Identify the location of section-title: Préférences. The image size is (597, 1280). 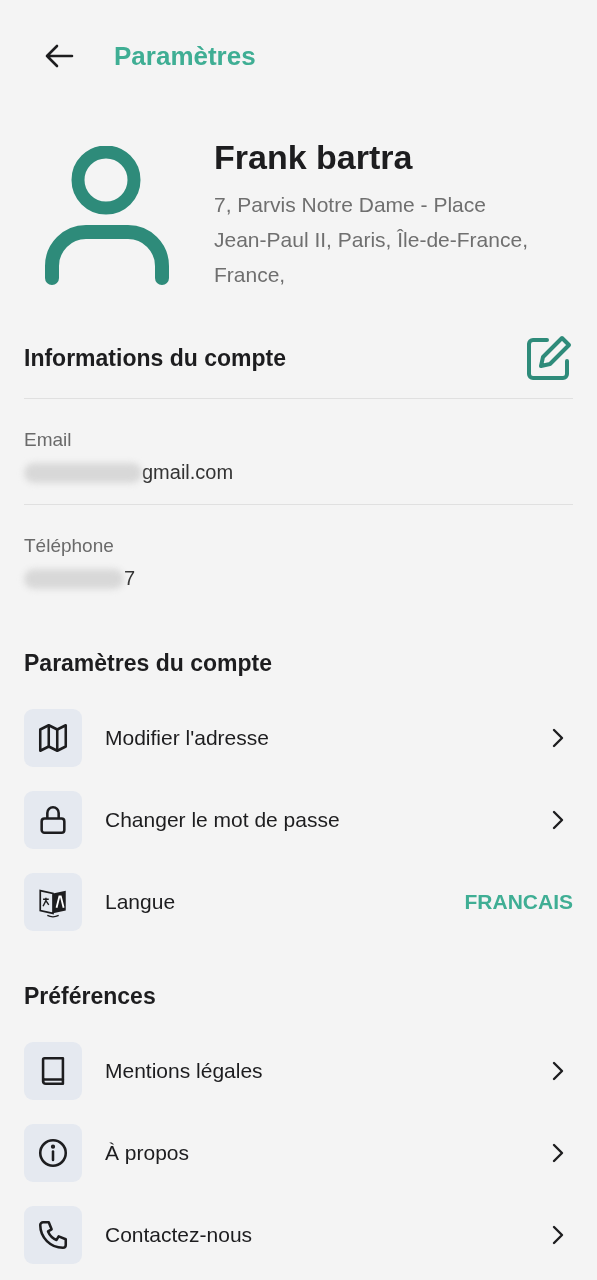
(90, 996).